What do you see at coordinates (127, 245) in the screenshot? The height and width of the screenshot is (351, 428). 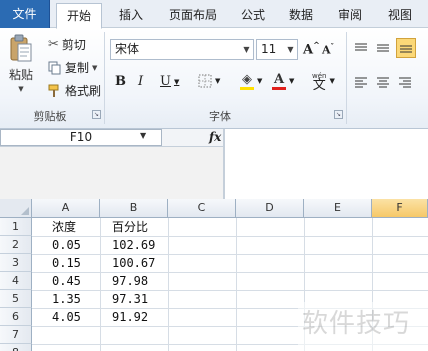 I see `cell-b2: 102.69` at bounding box center [127, 245].